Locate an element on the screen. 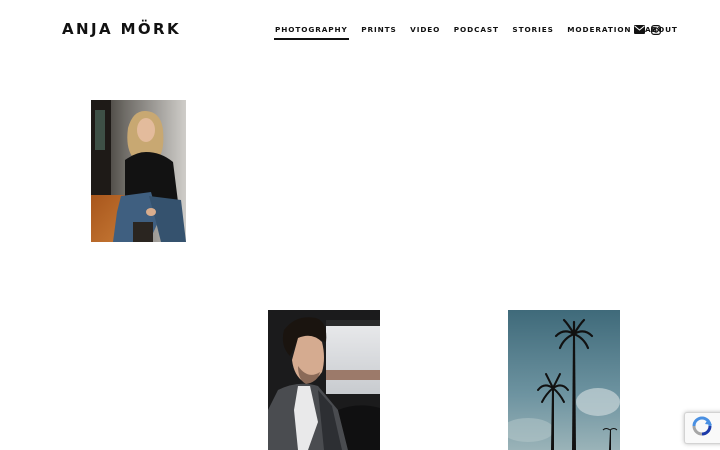  gallery-photo-portrait-woman is located at coordinates (138, 171).